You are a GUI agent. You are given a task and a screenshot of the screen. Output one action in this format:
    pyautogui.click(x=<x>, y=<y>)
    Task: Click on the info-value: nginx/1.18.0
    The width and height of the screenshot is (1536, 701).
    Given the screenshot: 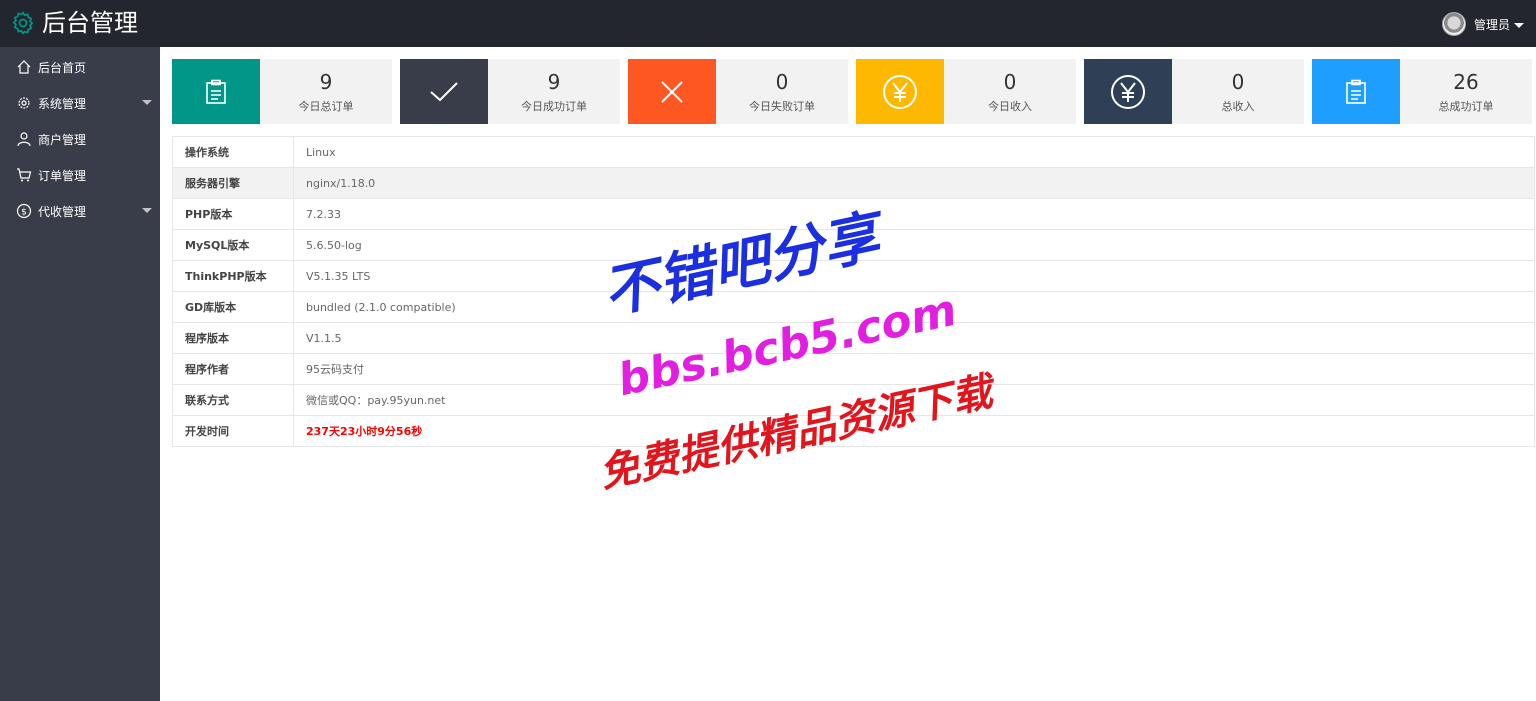 What is the action you would take?
    pyautogui.click(x=914, y=183)
    